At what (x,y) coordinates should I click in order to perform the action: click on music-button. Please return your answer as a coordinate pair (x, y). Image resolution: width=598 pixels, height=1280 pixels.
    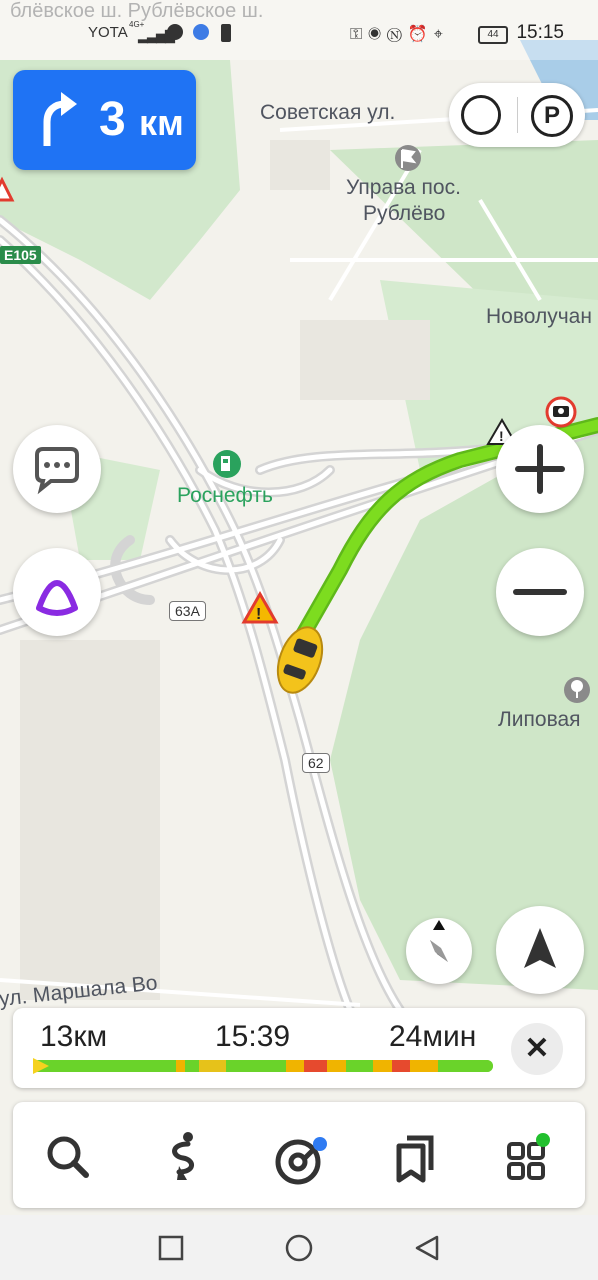
    Looking at the image, I should click on (300, 1157).